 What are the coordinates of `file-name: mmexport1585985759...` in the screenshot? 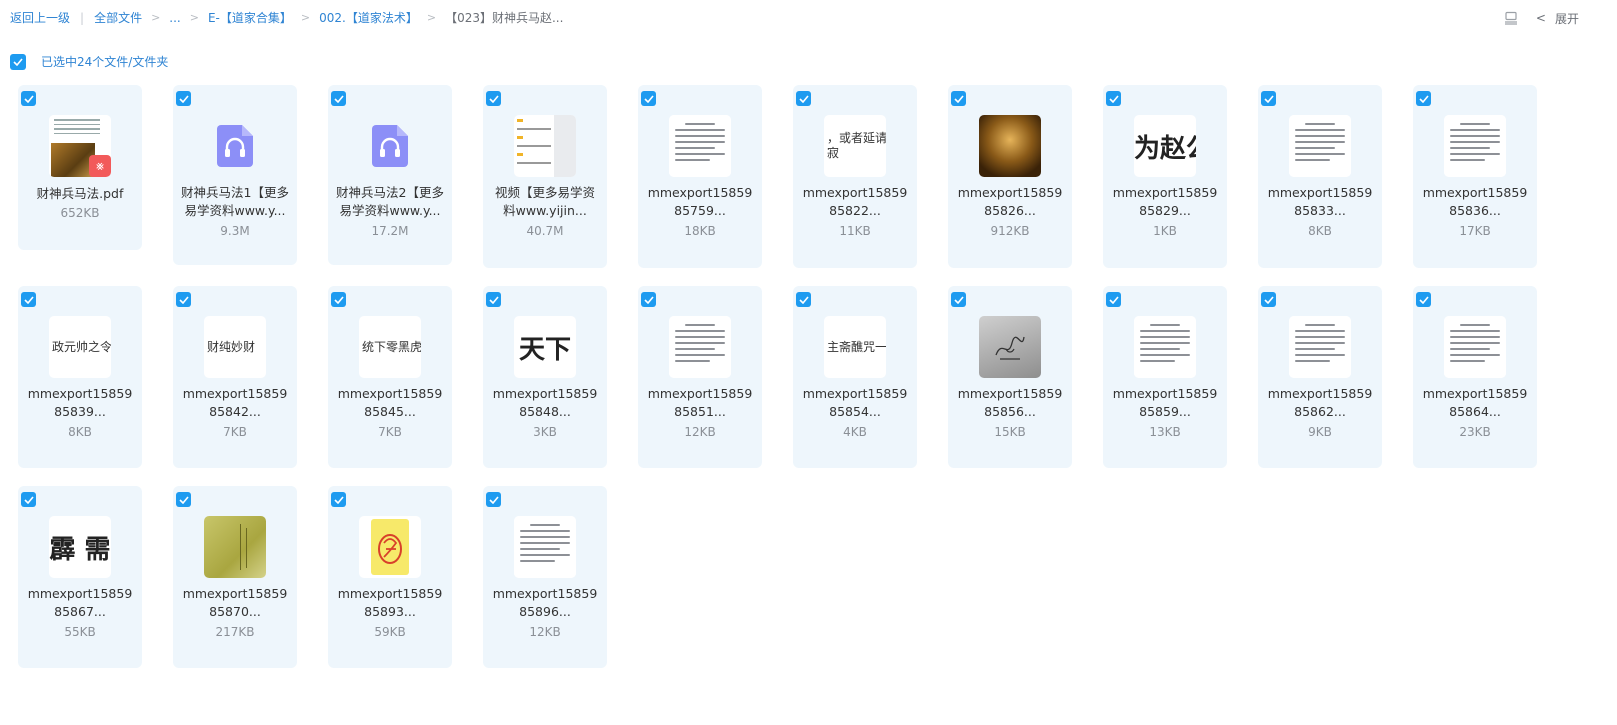 It's located at (700, 201).